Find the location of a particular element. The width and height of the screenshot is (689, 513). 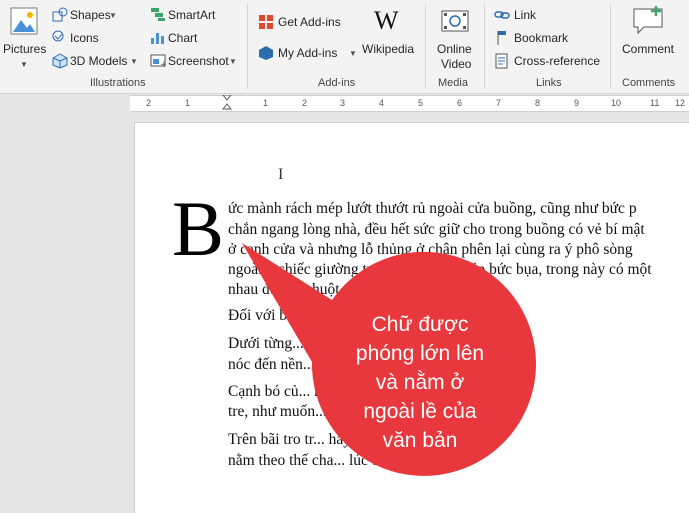

callout-line: ngoài lề của is located at coordinates (420, 411).